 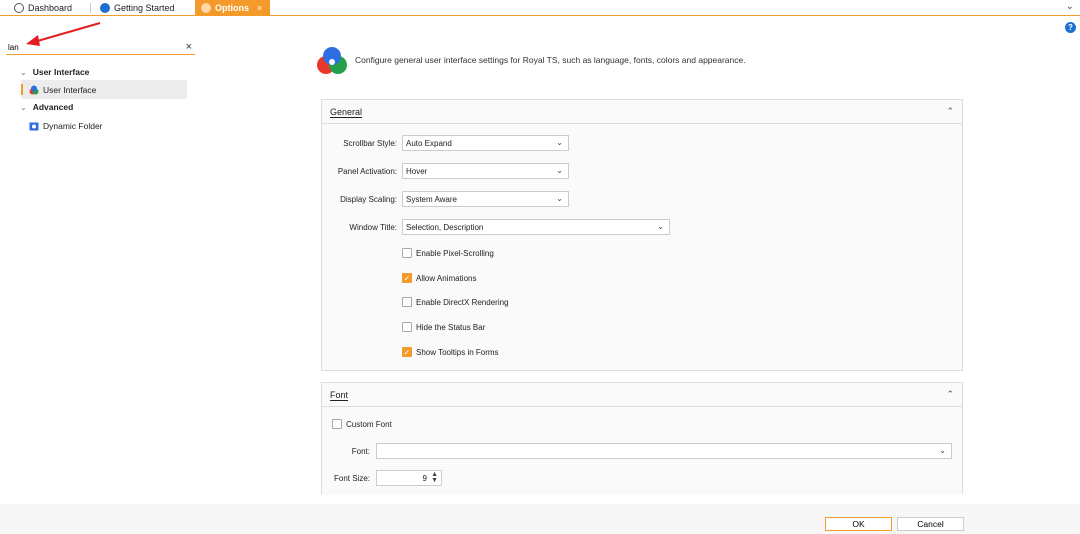 I want to click on font-label: Font:, so click(x=360, y=451).